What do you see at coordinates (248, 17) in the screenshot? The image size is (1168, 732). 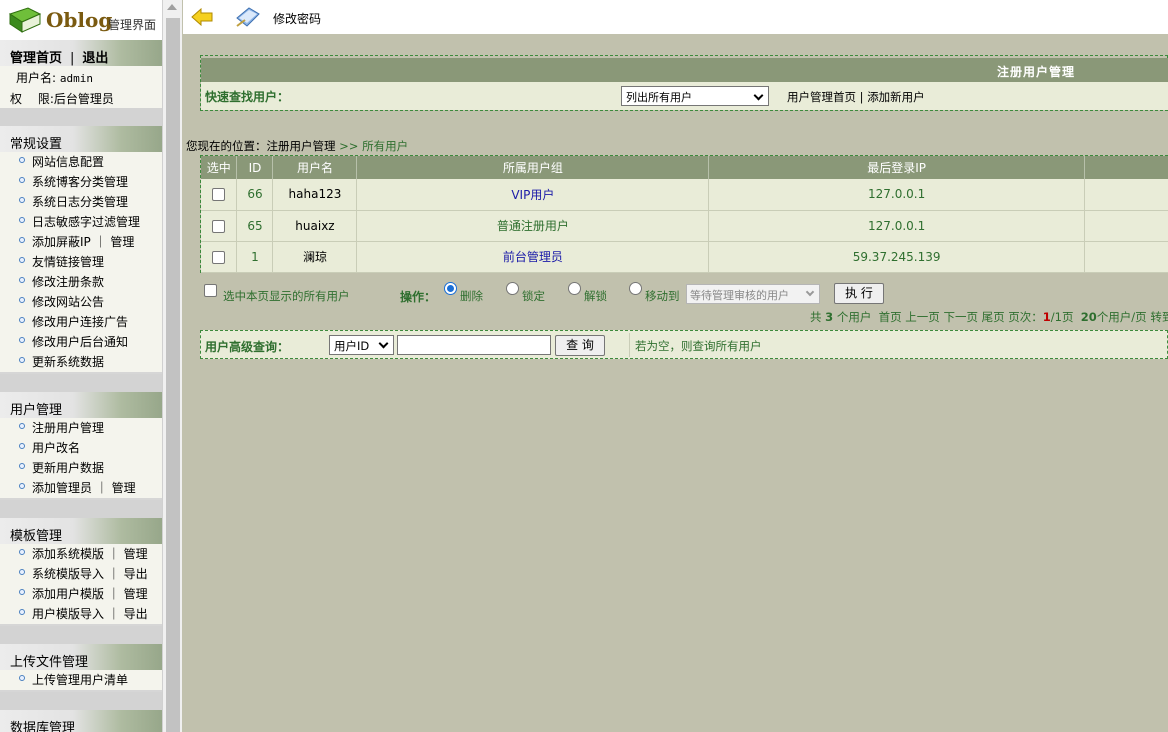 I see `change-password-icon` at bounding box center [248, 17].